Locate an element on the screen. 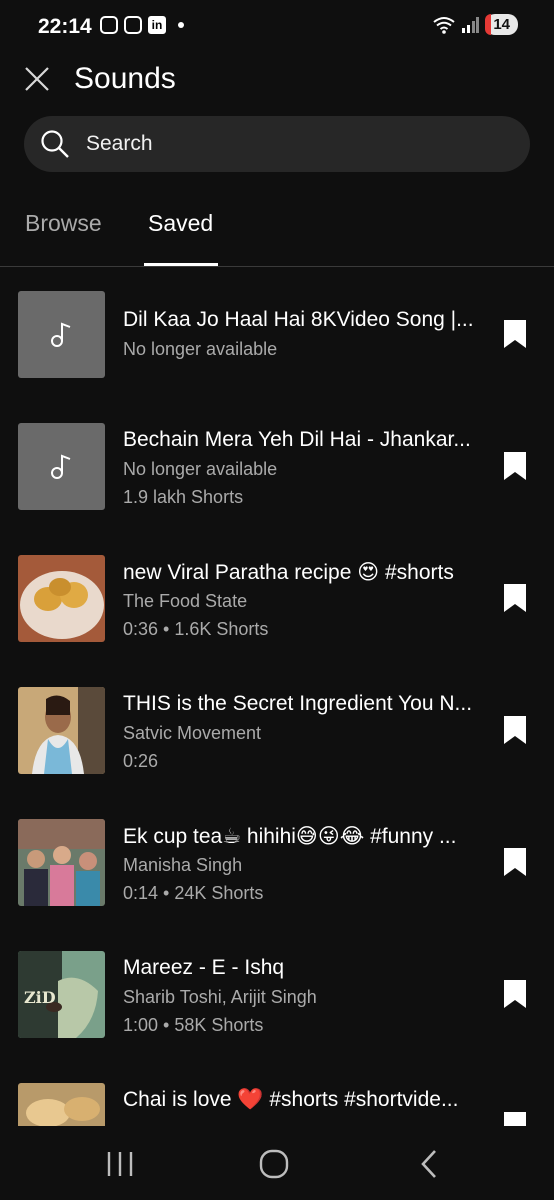 This screenshot has width=554, height=1200. screenshot-icon is located at coordinates (133, 25).